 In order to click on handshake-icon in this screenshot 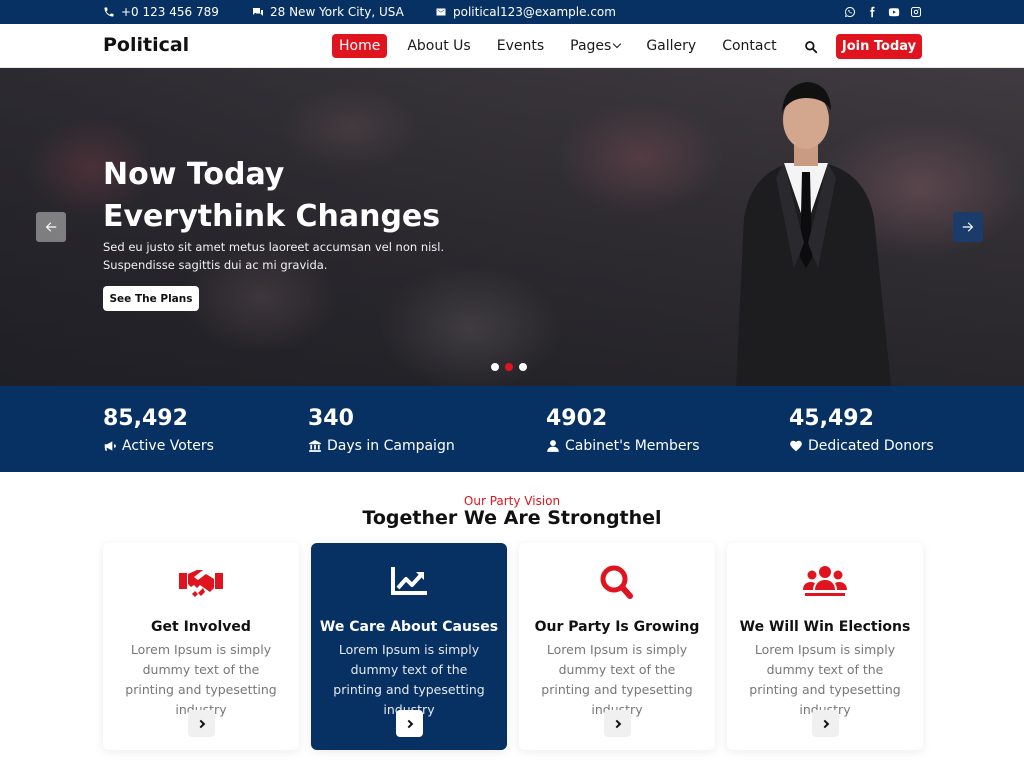, I will do `click(201, 582)`.